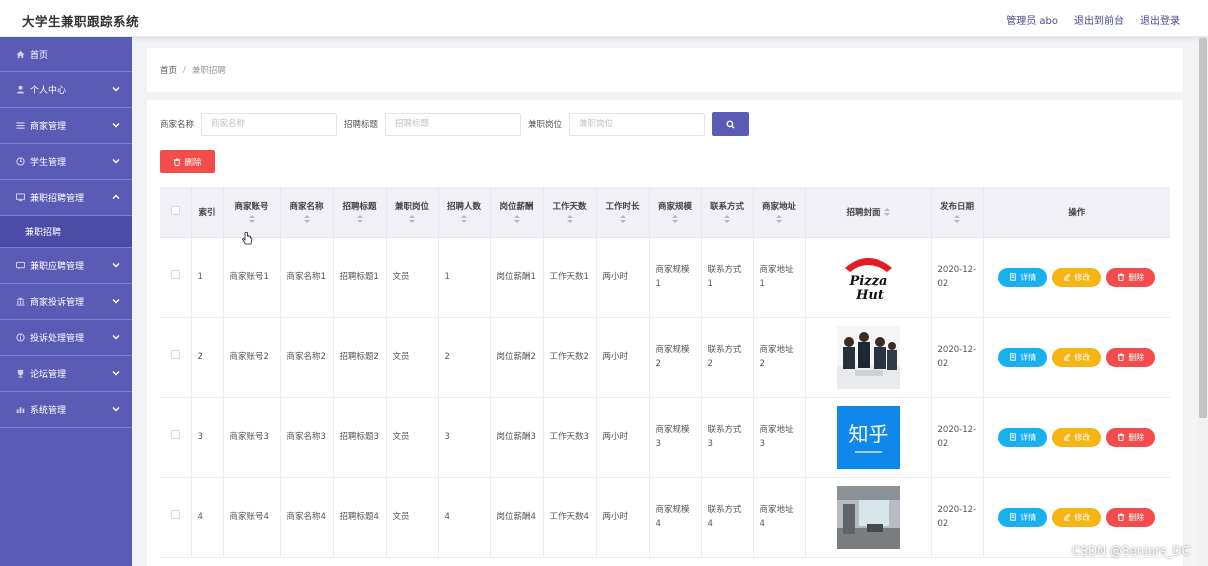  Describe the element at coordinates (66, 266) in the screenshot. I see `sidebar-item-application-management: 兼职应聘管理` at that location.